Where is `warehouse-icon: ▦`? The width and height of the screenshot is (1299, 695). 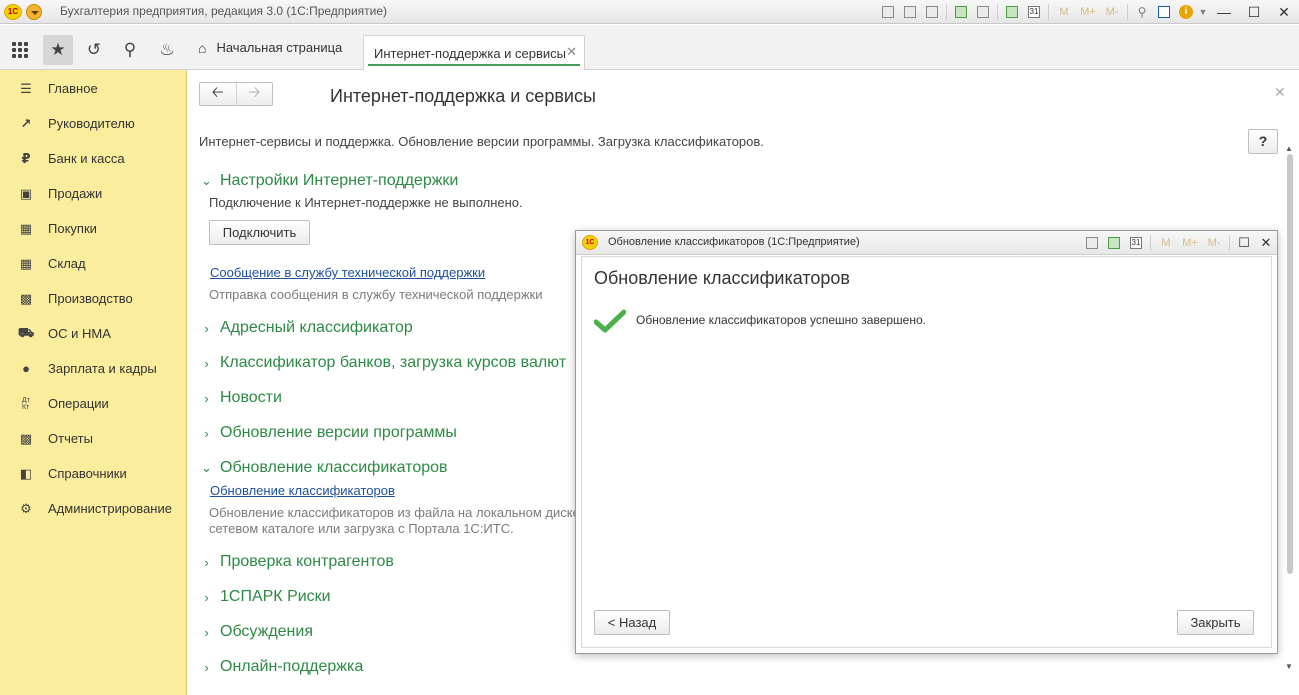
warehouse-icon: ▦ is located at coordinates (26, 263).